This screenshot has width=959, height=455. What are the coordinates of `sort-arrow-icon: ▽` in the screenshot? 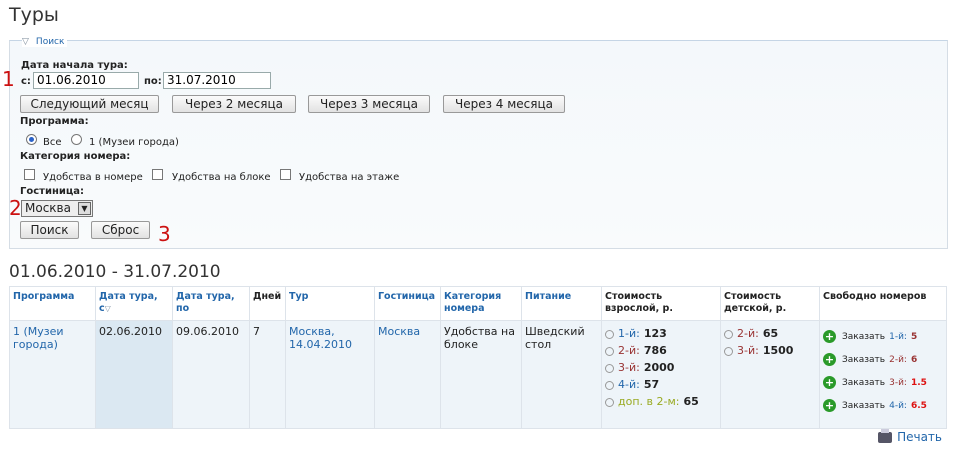 It's located at (107, 308).